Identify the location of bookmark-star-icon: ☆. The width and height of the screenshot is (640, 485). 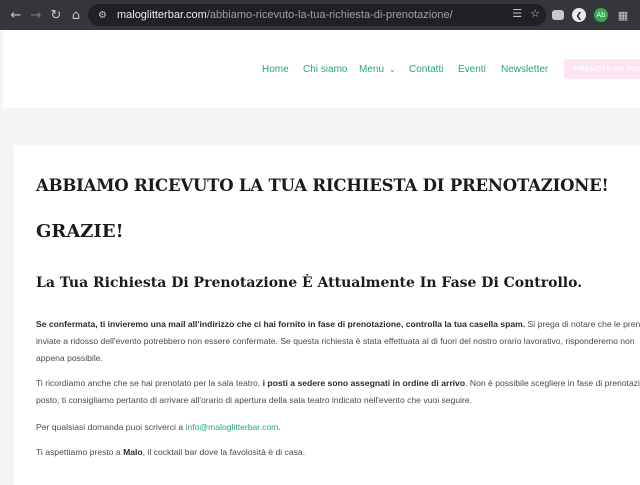
(535, 13).